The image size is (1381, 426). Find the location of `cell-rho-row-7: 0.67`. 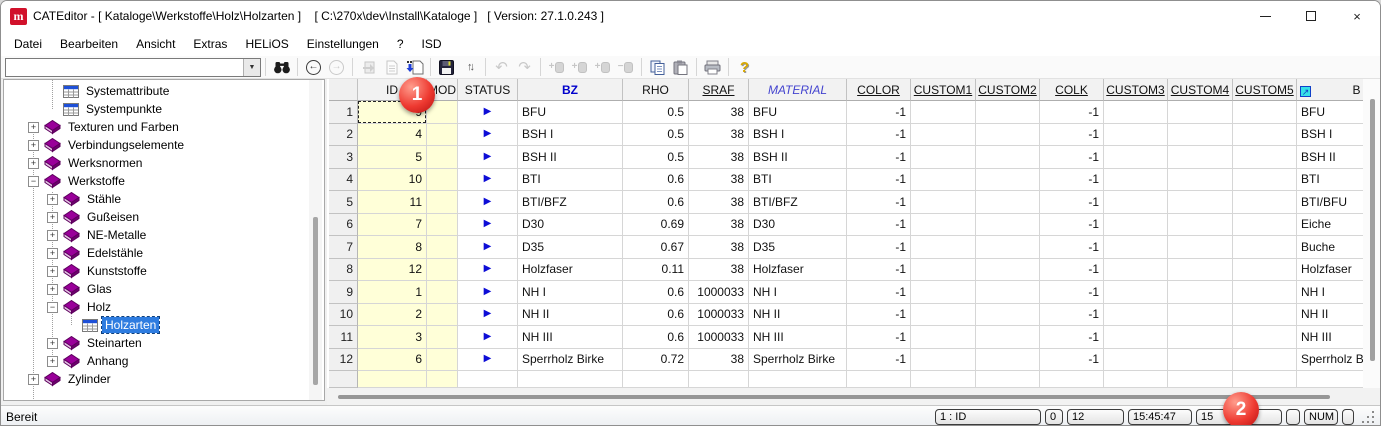

cell-rho-row-7: 0.67 is located at coordinates (656, 247).